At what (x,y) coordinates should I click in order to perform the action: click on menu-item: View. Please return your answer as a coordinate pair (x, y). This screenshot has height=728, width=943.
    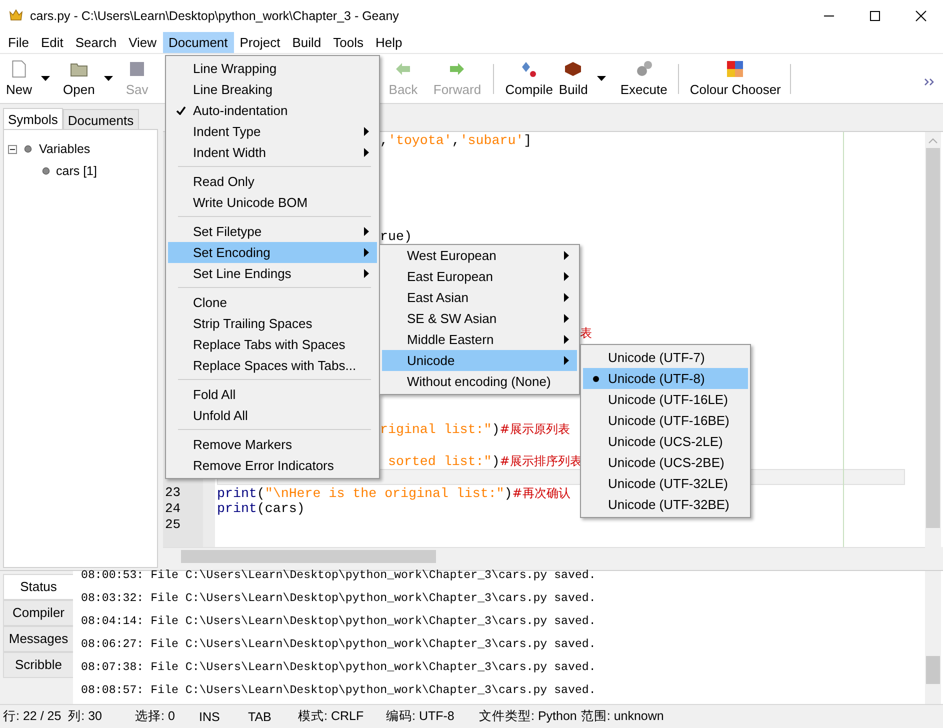
    Looking at the image, I should click on (142, 42).